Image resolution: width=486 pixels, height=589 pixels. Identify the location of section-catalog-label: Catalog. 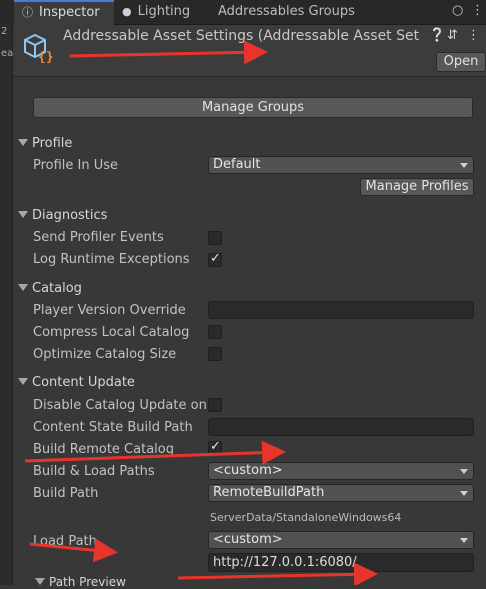
(57, 288).